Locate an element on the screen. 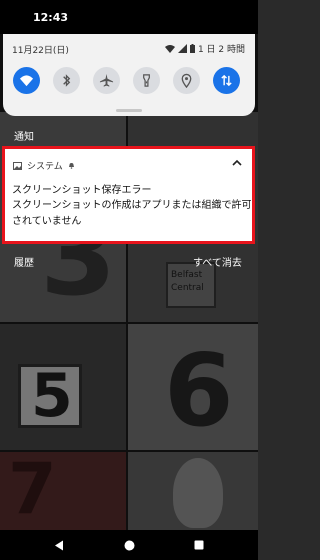  home-icon is located at coordinates (129, 545).